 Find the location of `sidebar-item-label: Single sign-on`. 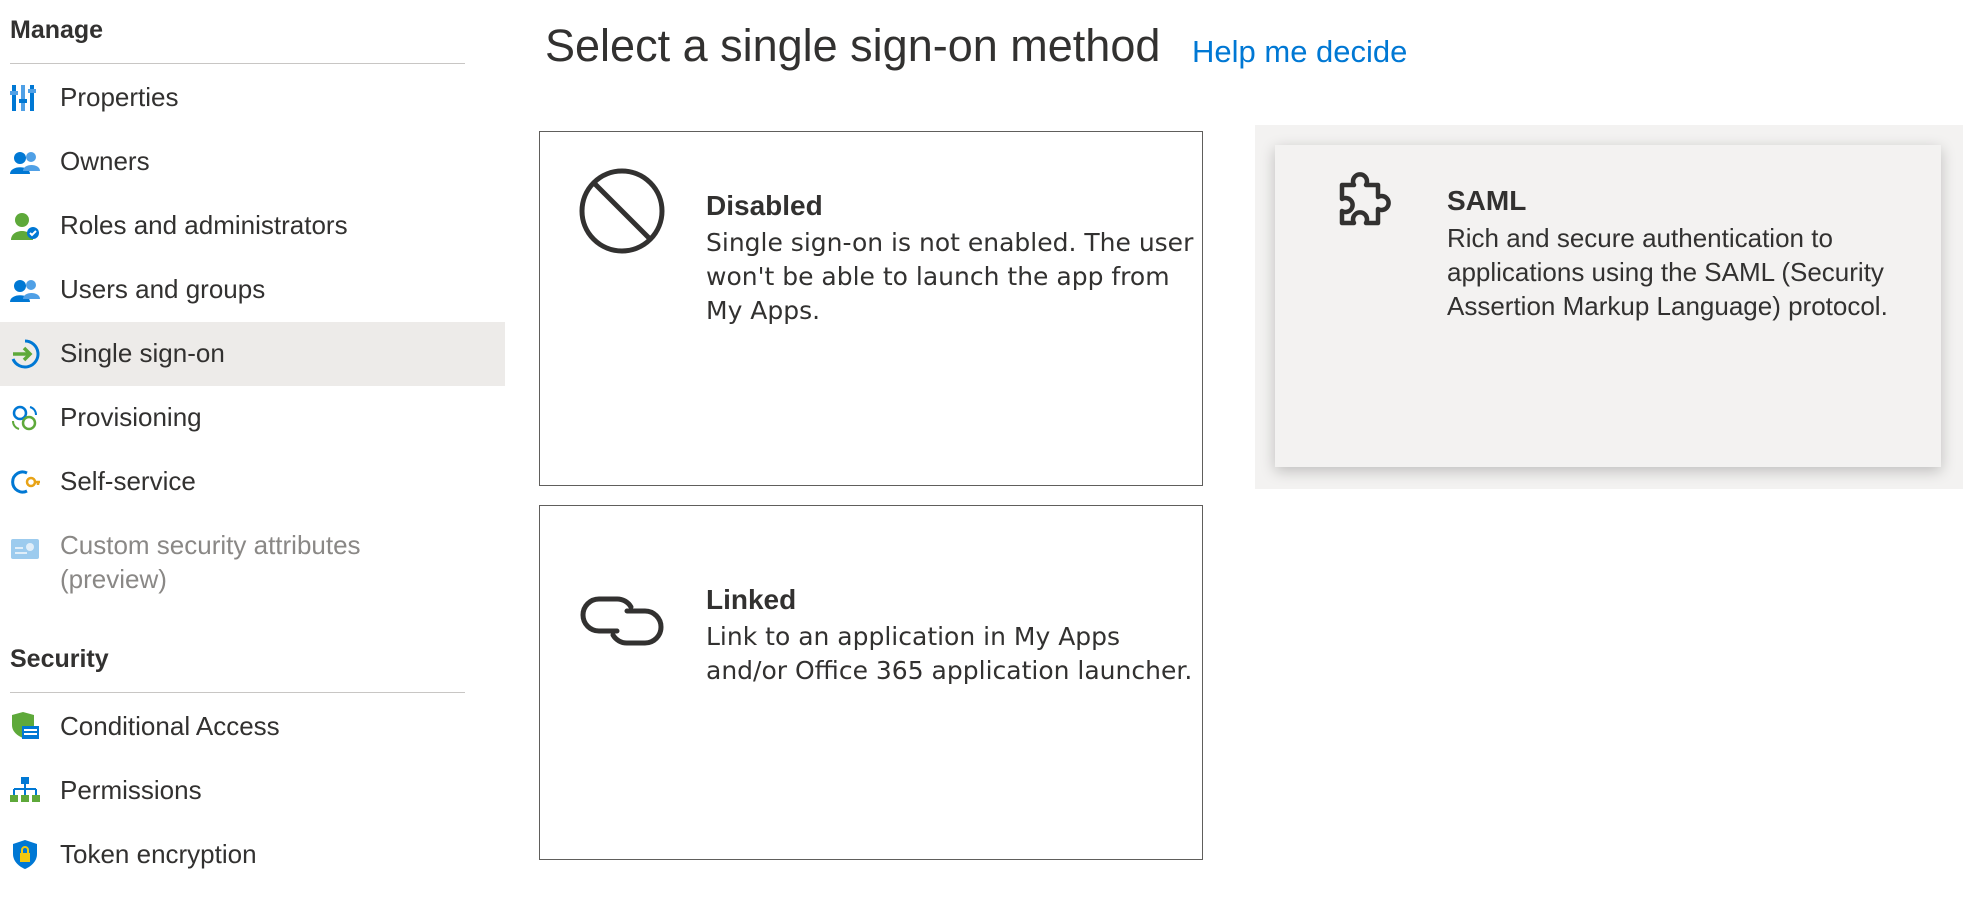

sidebar-item-label: Single sign-on is located at coordinates (142, 353).